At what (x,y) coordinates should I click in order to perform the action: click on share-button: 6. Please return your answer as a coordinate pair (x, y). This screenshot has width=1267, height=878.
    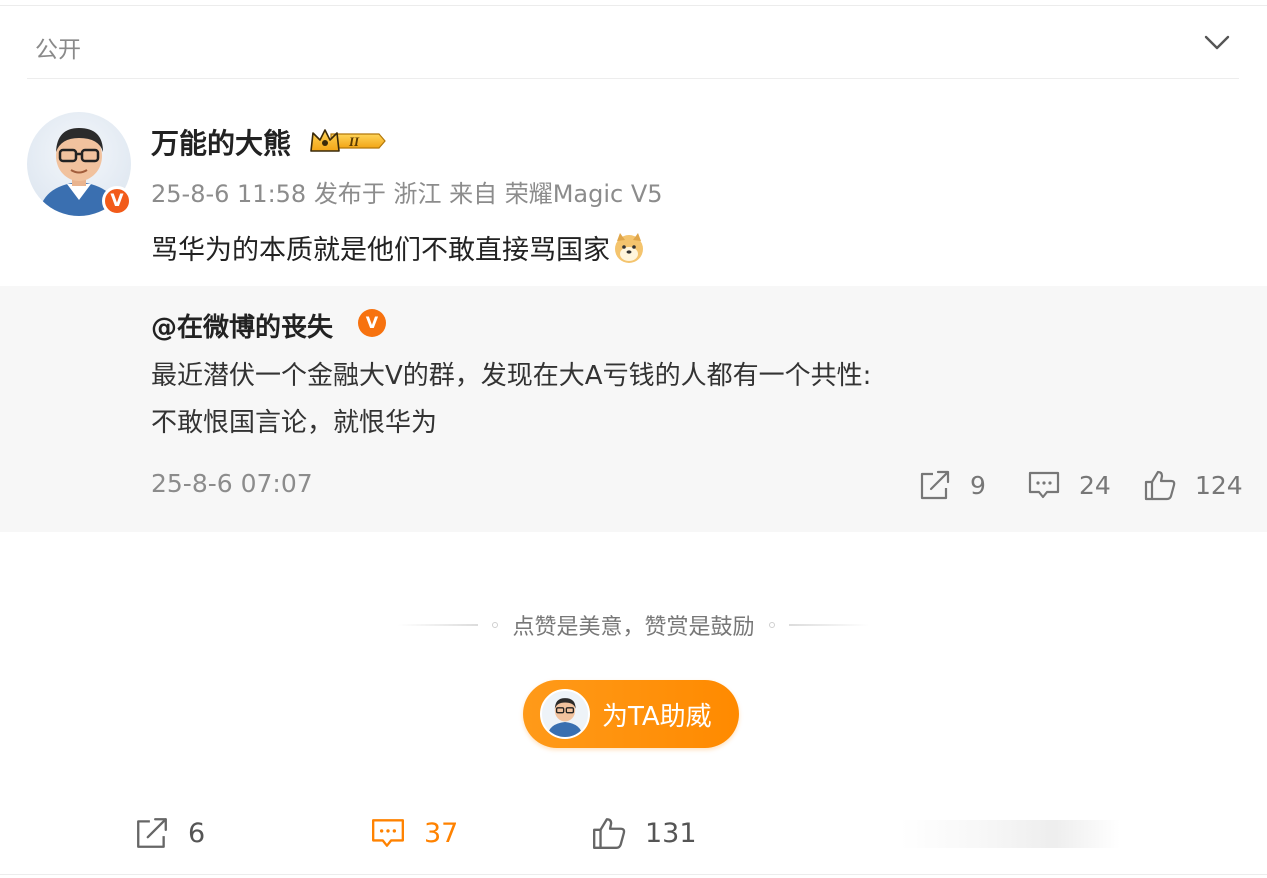
    Looking at the image, I should click on (169, 833).